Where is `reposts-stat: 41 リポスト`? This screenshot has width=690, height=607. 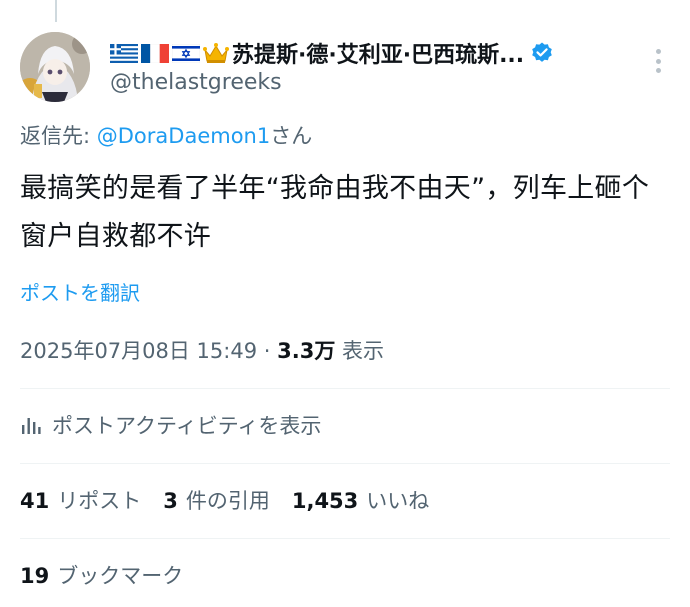 reposts-stat: 41 リポスト is located at coordinates (80, 500).